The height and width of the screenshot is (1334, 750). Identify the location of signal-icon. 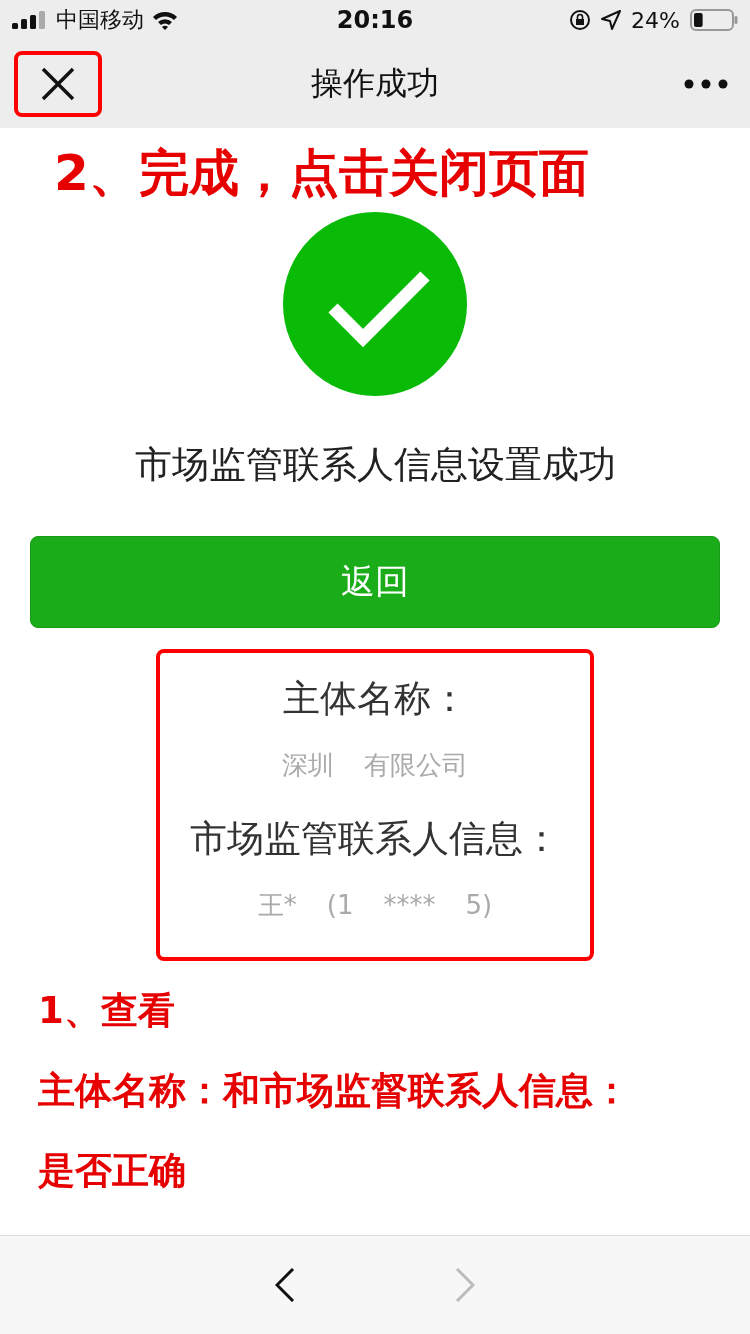
(30, 20).